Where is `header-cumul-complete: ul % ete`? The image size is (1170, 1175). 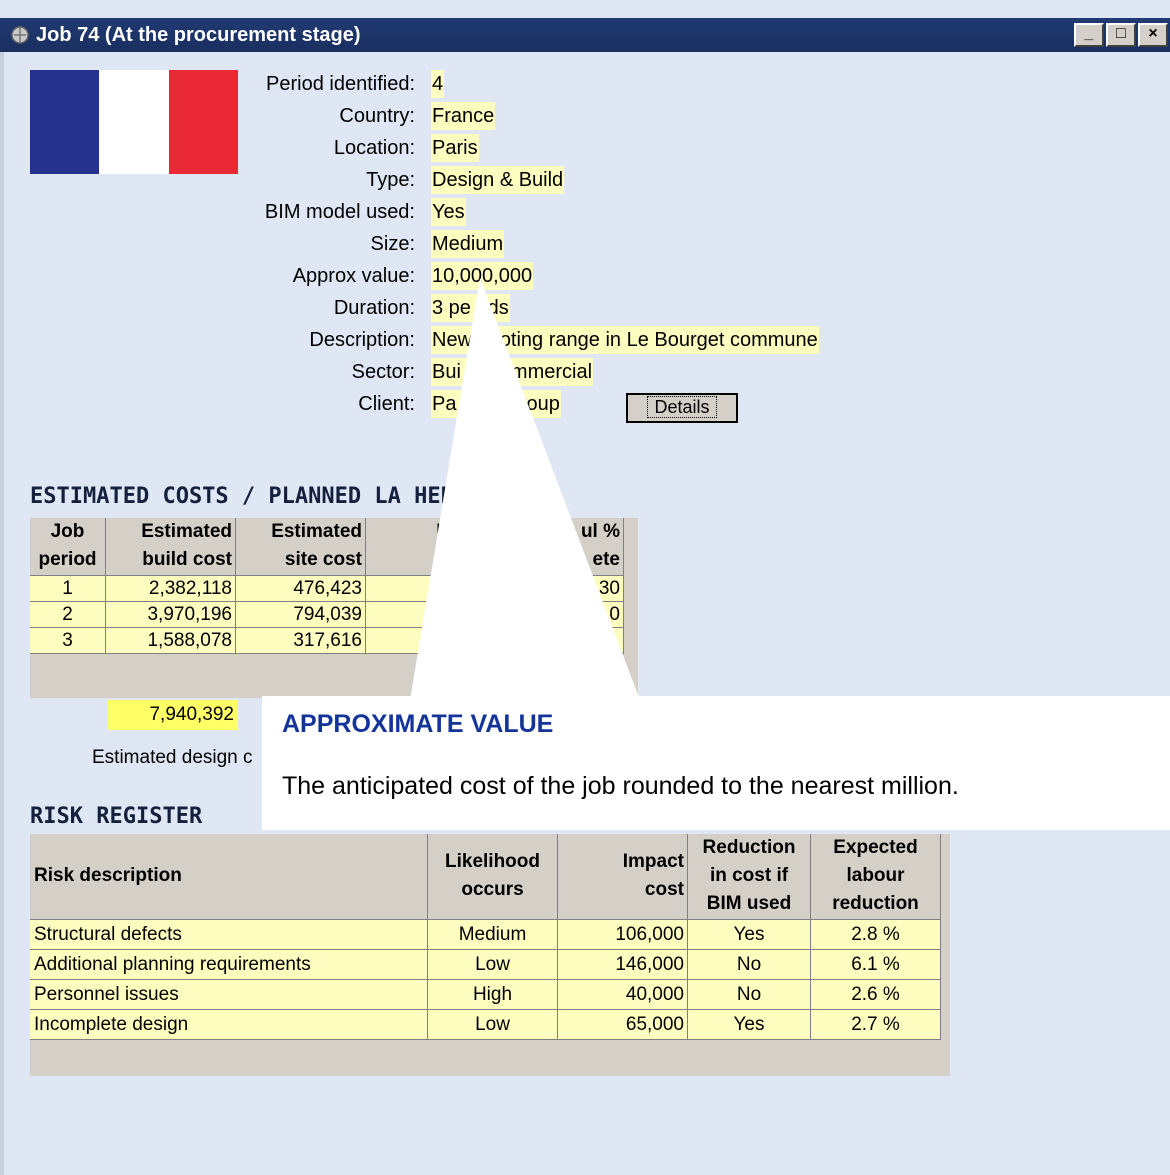
header-cumul-complete: ul % ete is located at coordinates (570, 547).